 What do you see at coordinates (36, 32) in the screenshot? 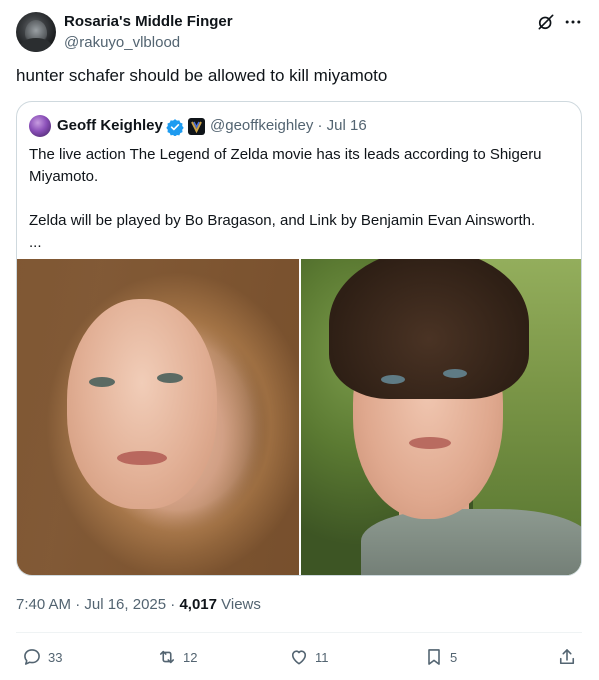
I see `avatar` at bounding box center [36, 32].